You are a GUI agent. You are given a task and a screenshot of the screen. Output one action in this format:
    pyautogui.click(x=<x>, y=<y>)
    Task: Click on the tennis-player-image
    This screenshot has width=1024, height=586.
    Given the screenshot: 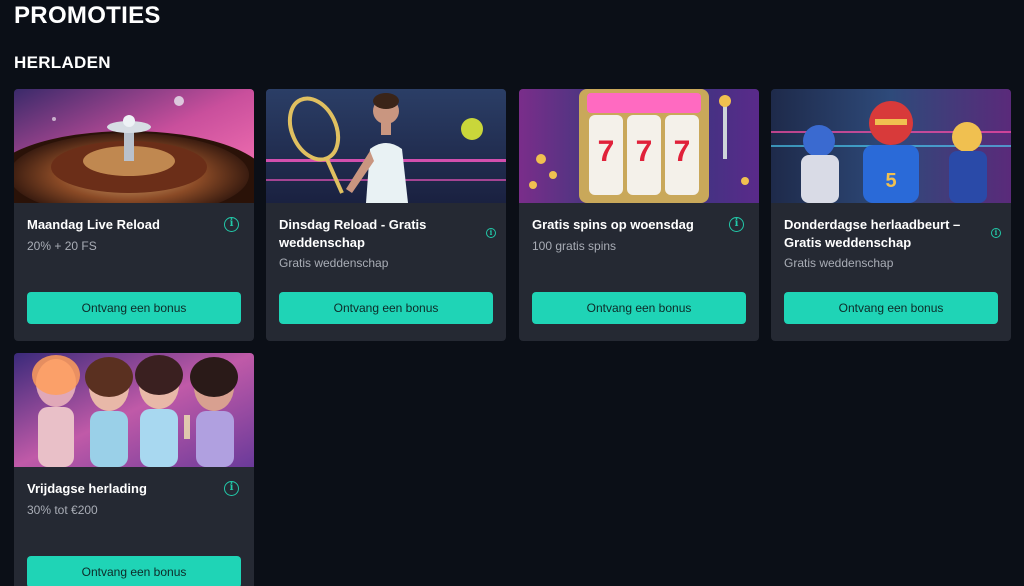 What is the action you would take?
    pyautogui.click(x=386, y=146)
    